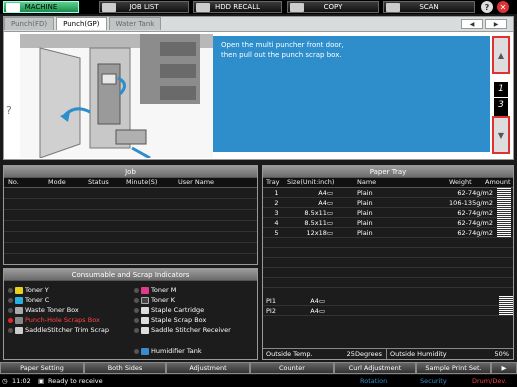 This screenshot has height=387, width=517. Describe the element at coordinates (19, 300) in the screenshot. I see `toner-icon` at that location.